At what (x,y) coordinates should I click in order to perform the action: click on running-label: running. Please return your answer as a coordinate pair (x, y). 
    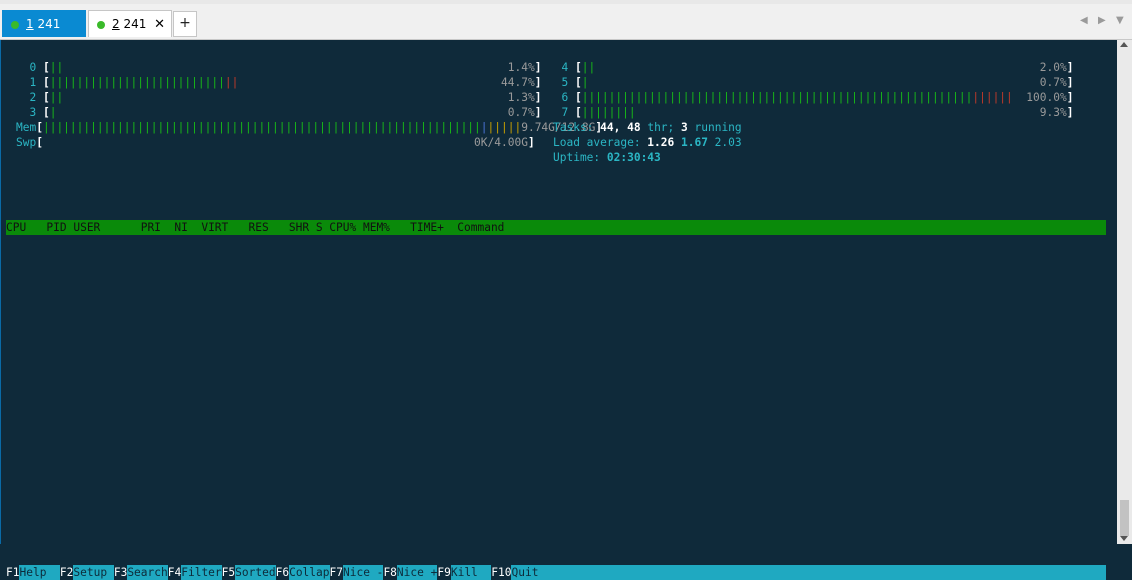
    Looking at the image, I should click on (718, 127).